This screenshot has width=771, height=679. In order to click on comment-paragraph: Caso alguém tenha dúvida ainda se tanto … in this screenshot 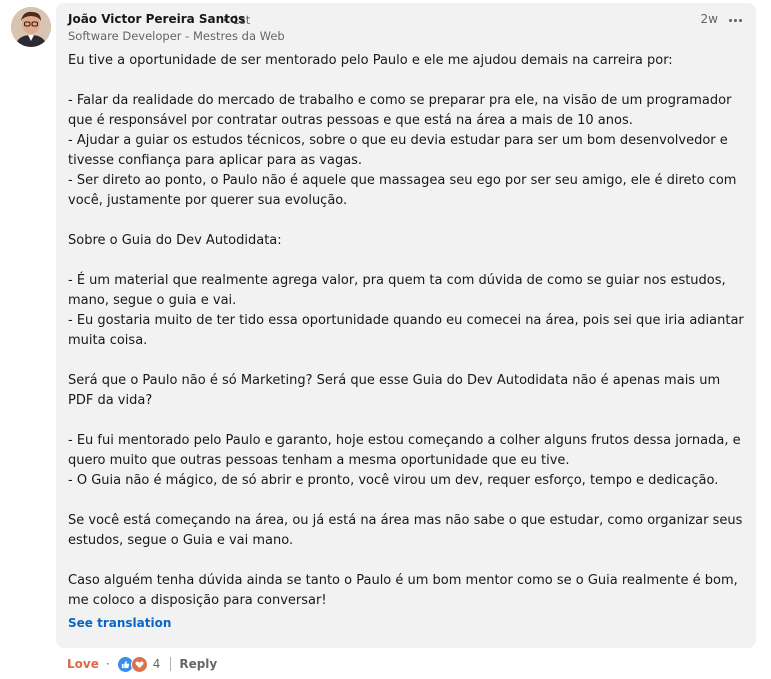, I will do `click(403, 590)`.